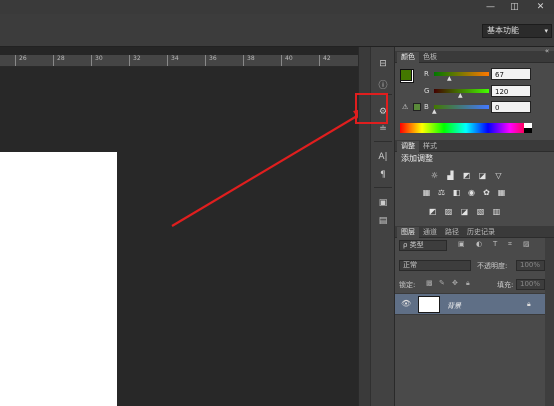 The height and width of the screenshot is (406, 554). What do you see at coordinates (471, 192) in the screenshot?
I see `photo-filter-icon: ◉` at bounding box center [471, 192].